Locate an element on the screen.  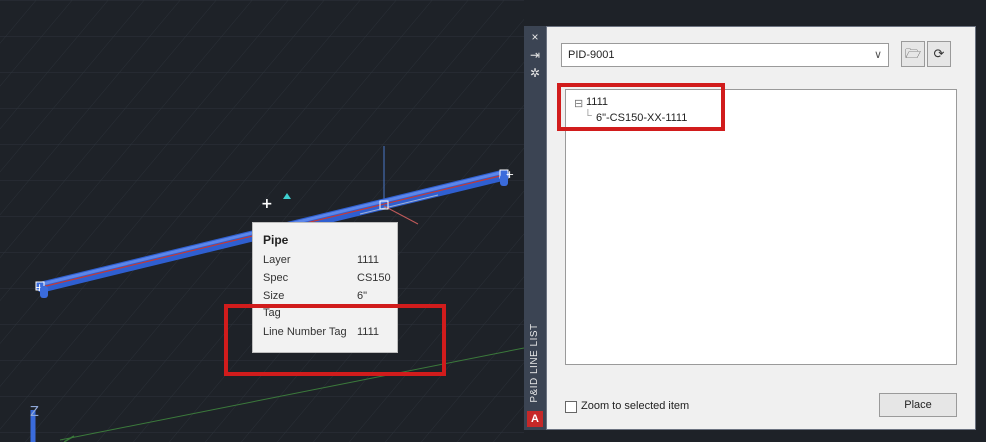
zoom-to-selected-checkbox is located at coordinates (571, 407).